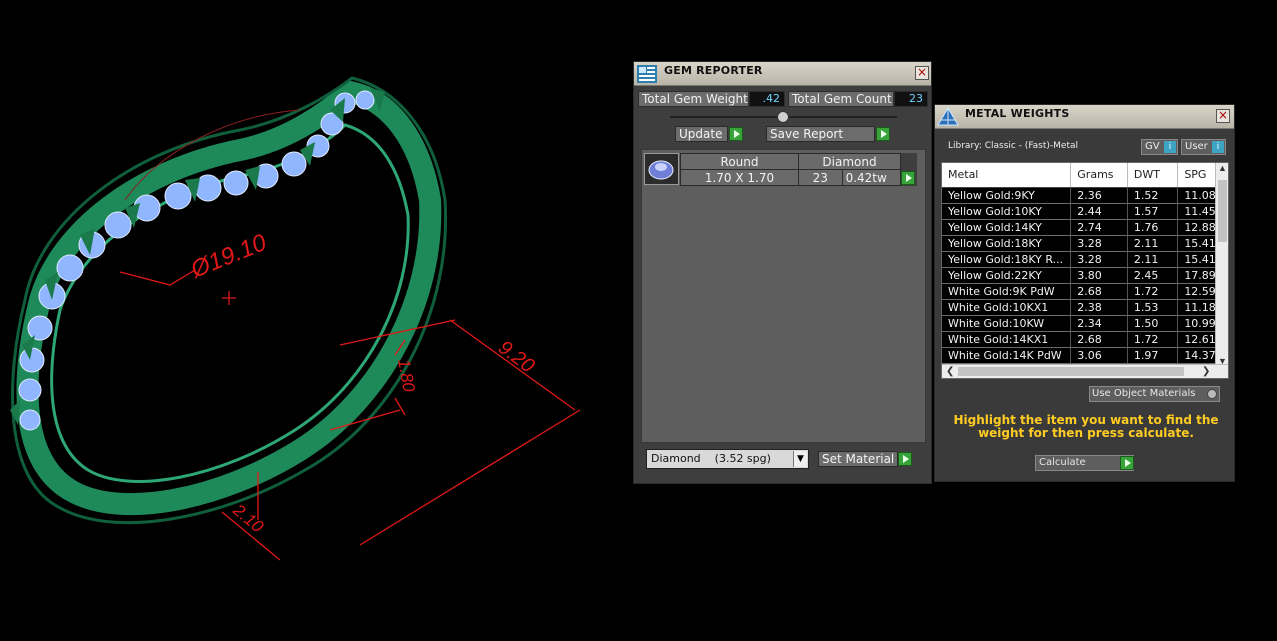 The width and height of the screenshot is (1277, 641). What do you see at coordinates (1085, 339) in the screenshot?
I see `table-row: White Gold:14KX1 2.68 1.72 12.61` at bounding box center [1085, 339].